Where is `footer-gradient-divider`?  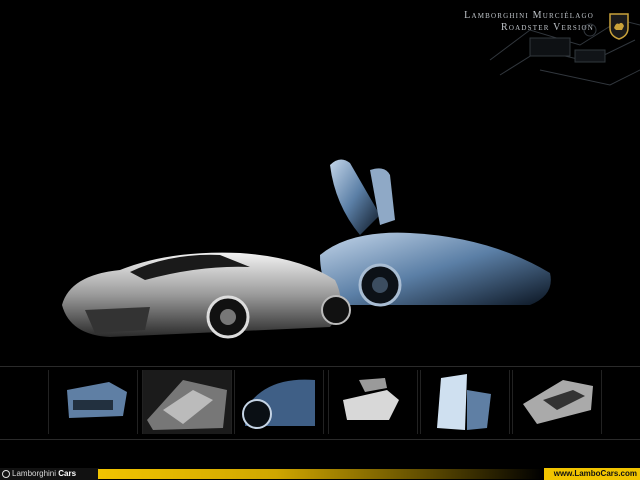
footer-gradient-divider is located at coordinates (320, 474).